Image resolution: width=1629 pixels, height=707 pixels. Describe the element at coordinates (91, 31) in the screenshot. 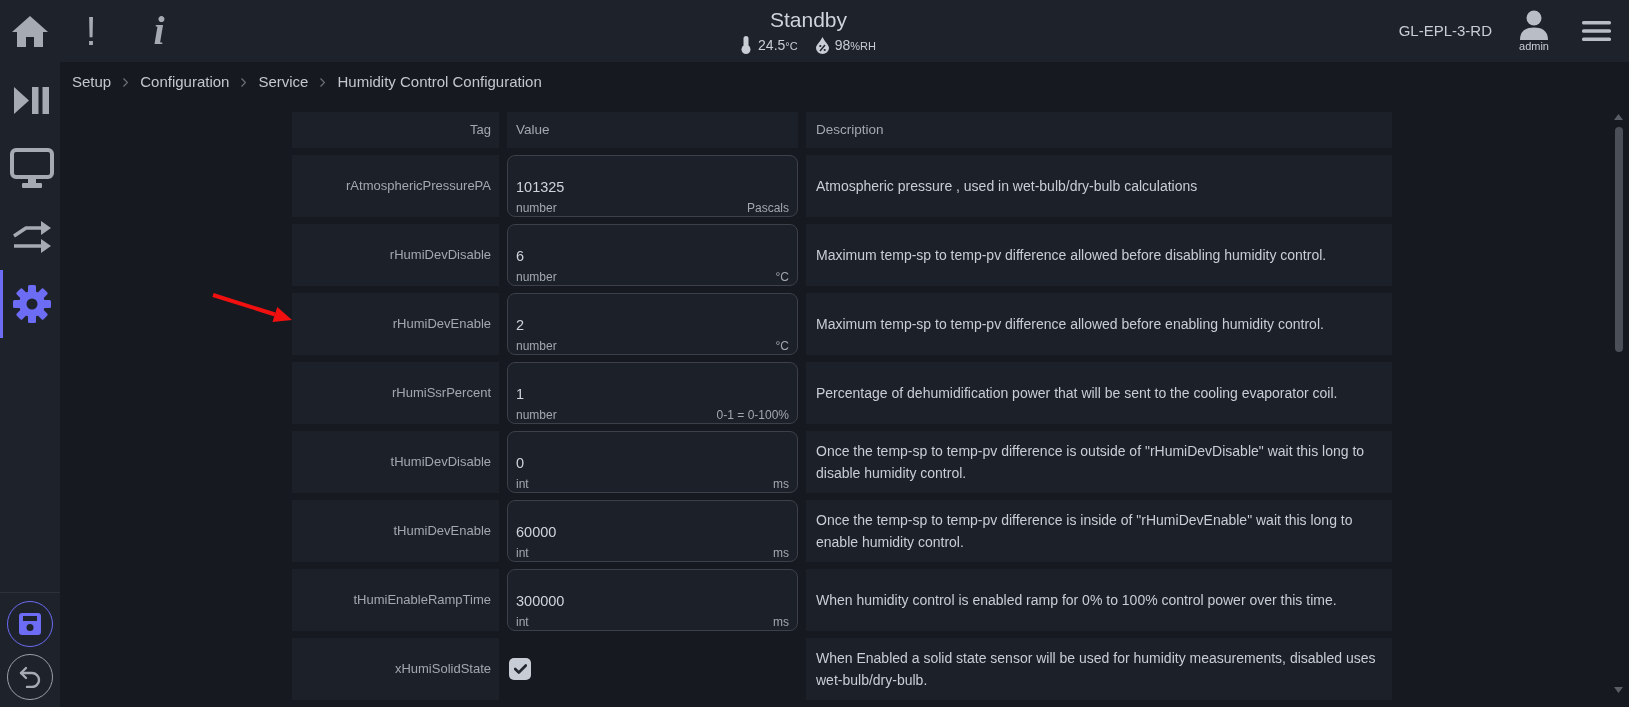

I see `alerts-button: !` at that location.